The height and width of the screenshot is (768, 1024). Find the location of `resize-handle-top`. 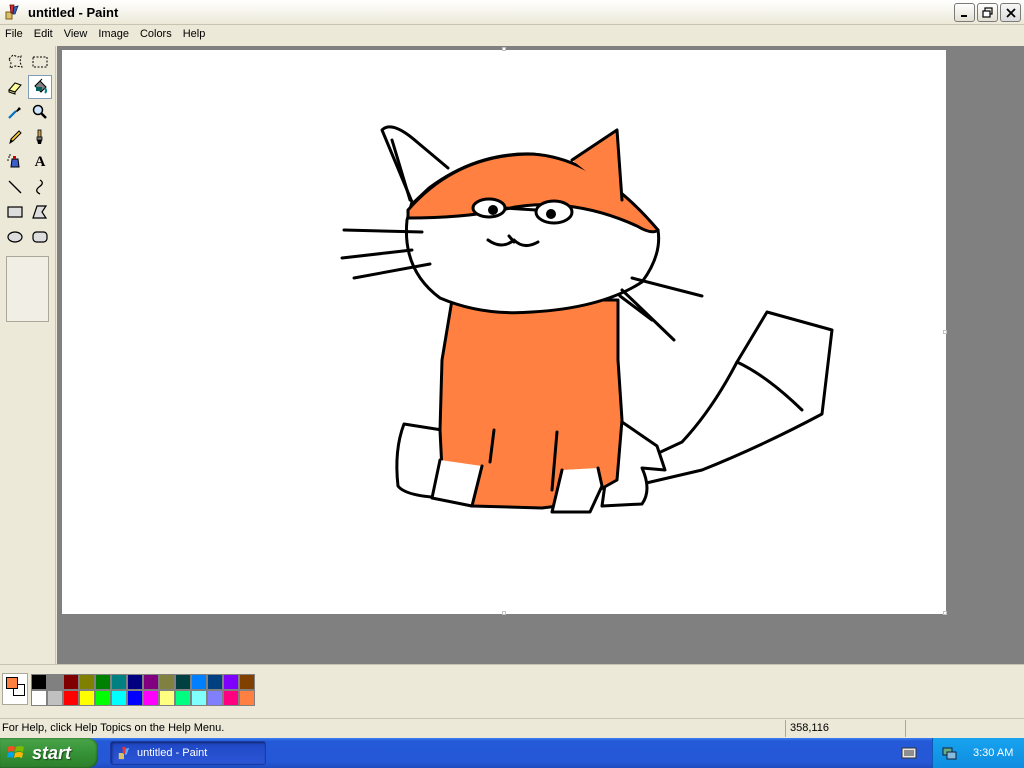

resize-handle-top is located at coordinates (504, 49).